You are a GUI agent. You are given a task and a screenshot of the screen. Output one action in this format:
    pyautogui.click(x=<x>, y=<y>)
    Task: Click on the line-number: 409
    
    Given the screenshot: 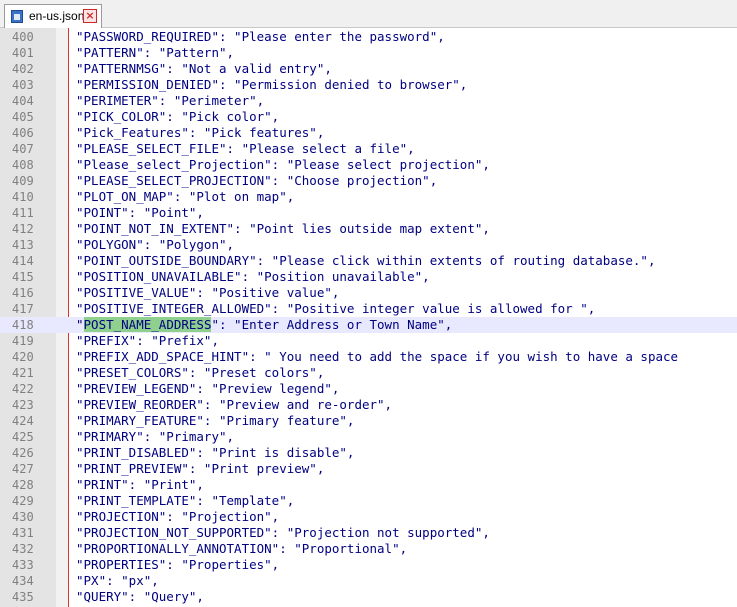 What is the action you would take?
    pyautogui.click(x=23, y=181)
    